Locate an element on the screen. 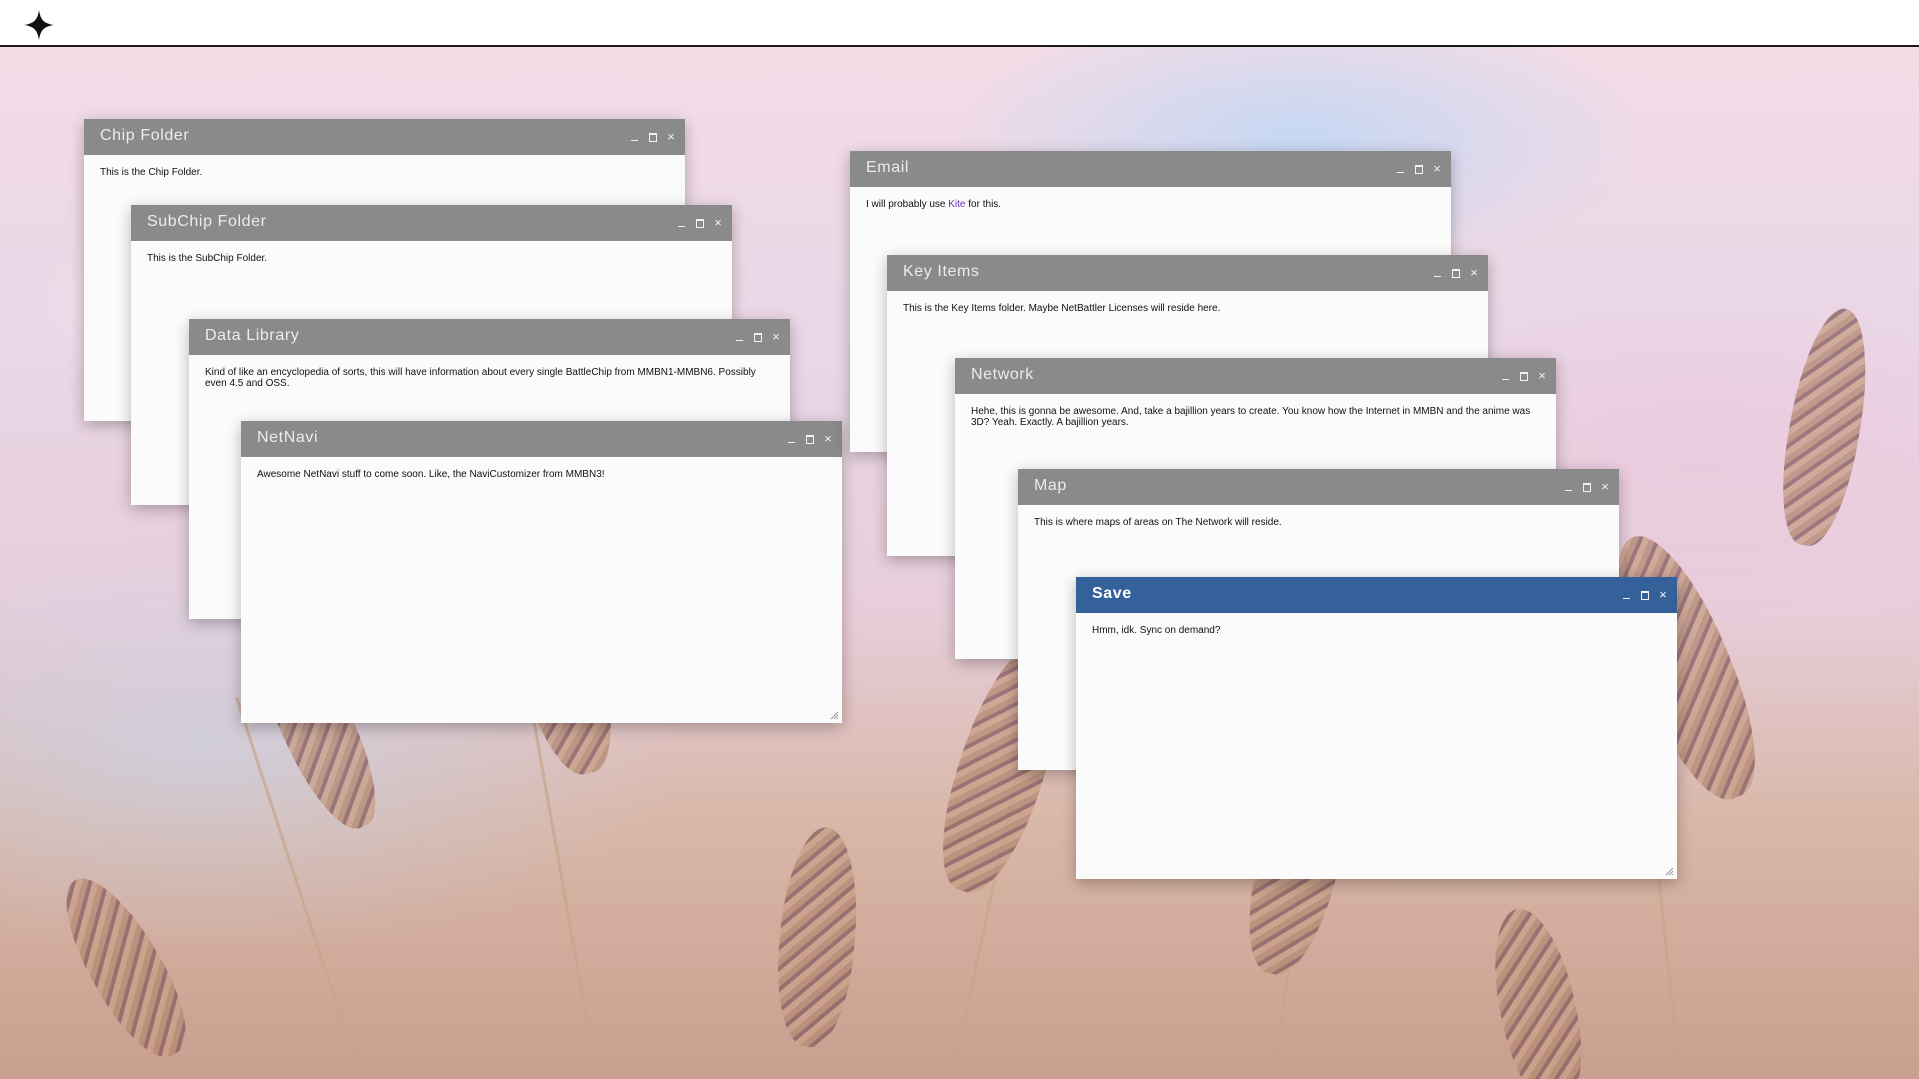  top-bar is located at coordinates (959, 23).